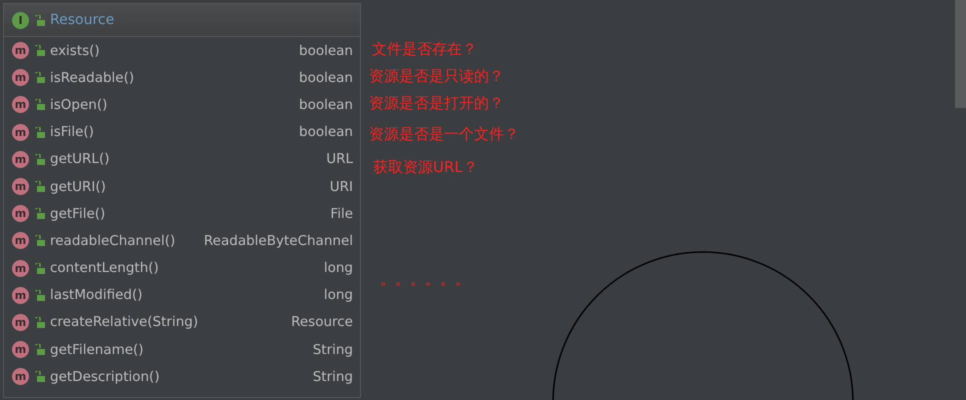 The width and height of the screenshot is (966, 400). Describe the element at coordinates (97, 350) in the screenshot. I see `method-name: getFilename()` at that location.